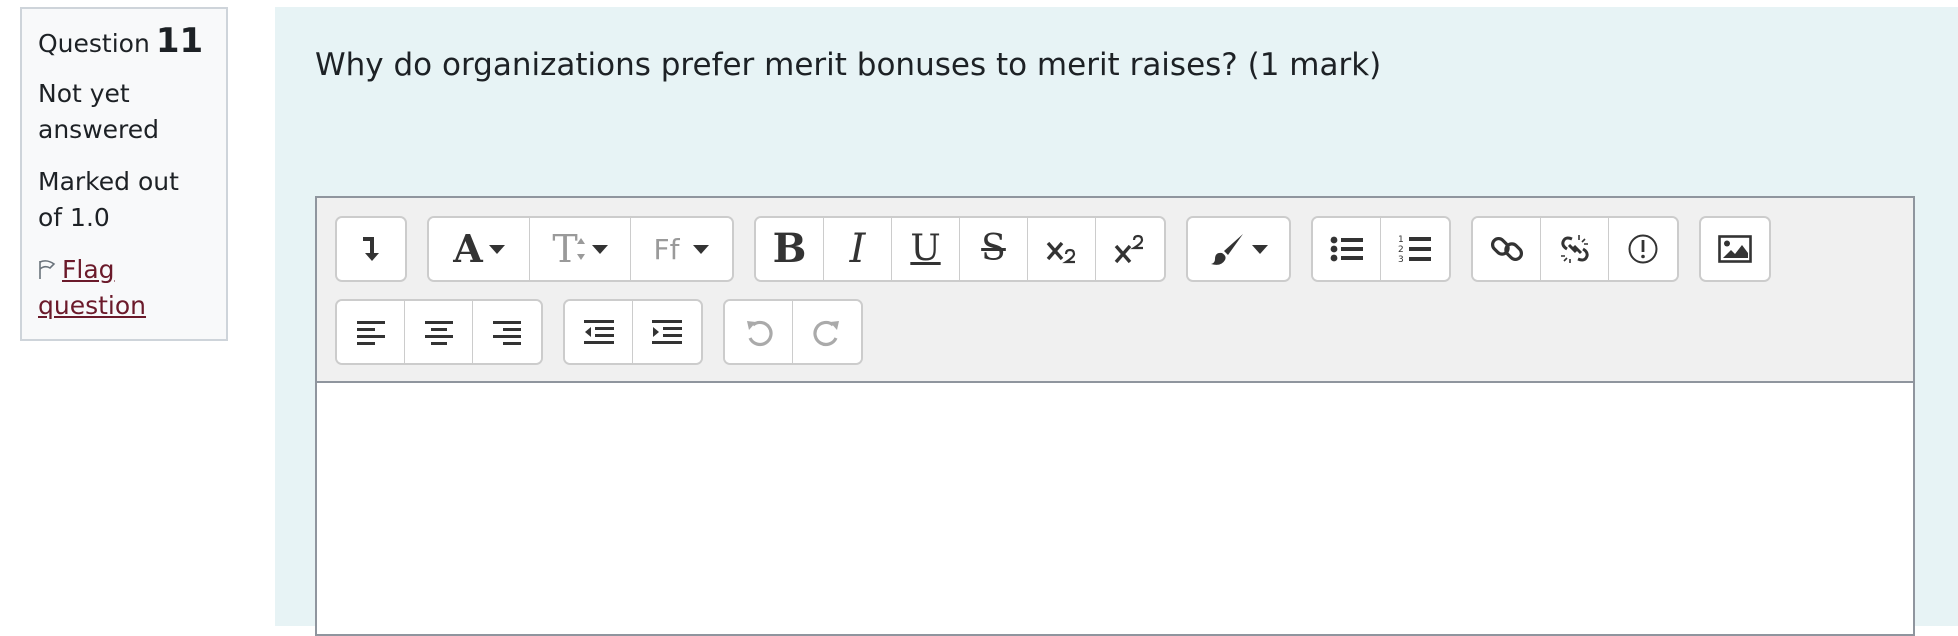 Image resolution: width=1958 pixels, height=636 pixels. I want to click on align-left-button, so click(371, 332).